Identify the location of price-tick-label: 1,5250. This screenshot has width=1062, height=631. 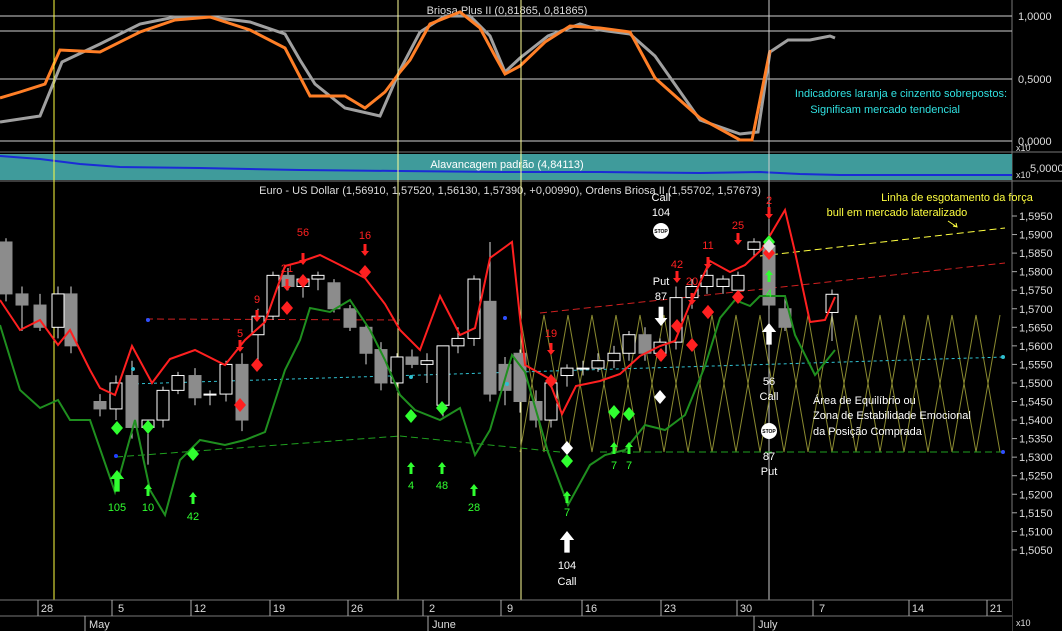
(1036, 477).